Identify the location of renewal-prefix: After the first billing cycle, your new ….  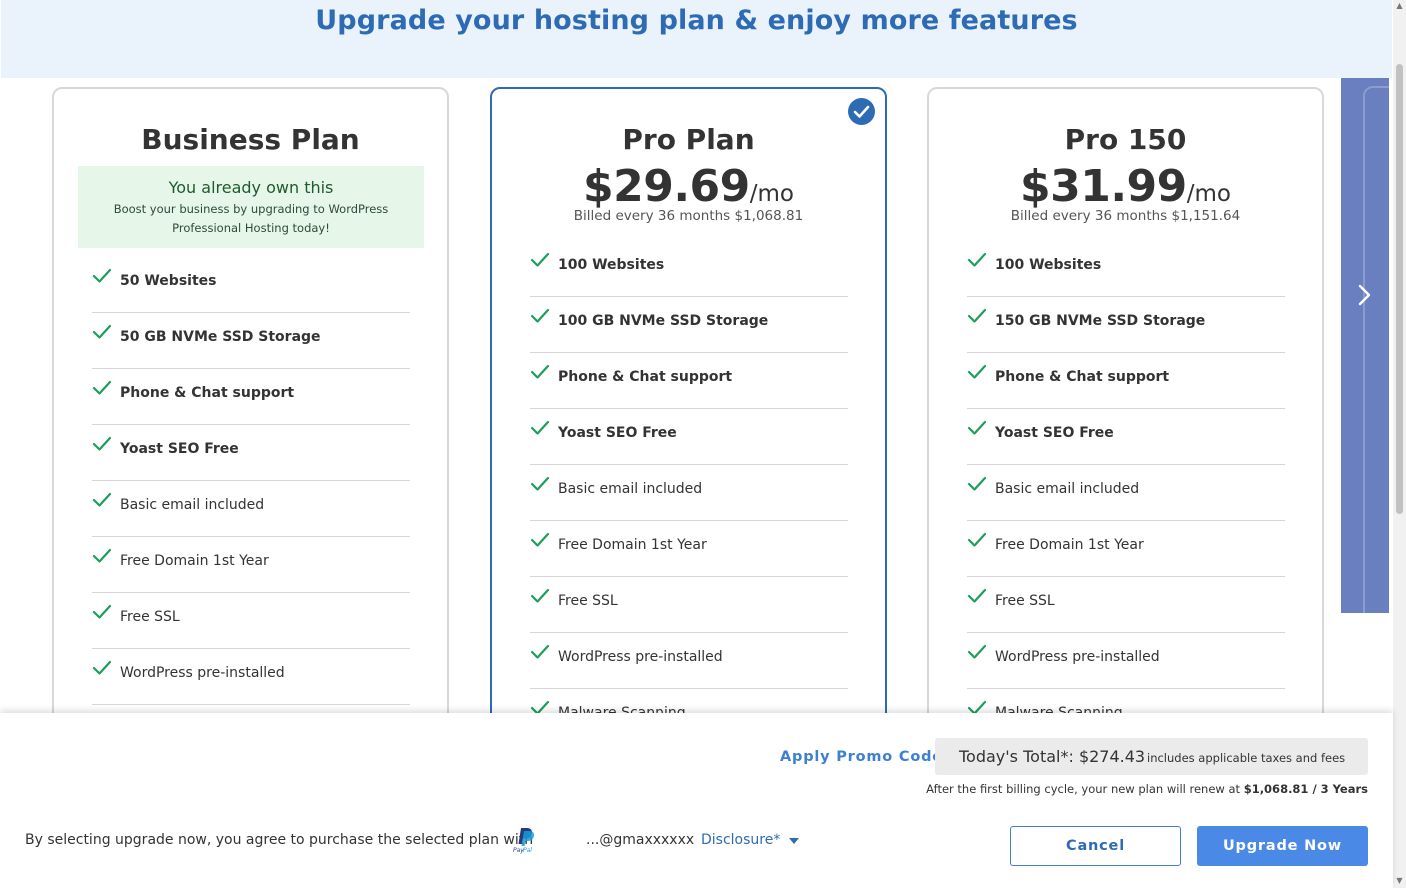
(1083, 789).